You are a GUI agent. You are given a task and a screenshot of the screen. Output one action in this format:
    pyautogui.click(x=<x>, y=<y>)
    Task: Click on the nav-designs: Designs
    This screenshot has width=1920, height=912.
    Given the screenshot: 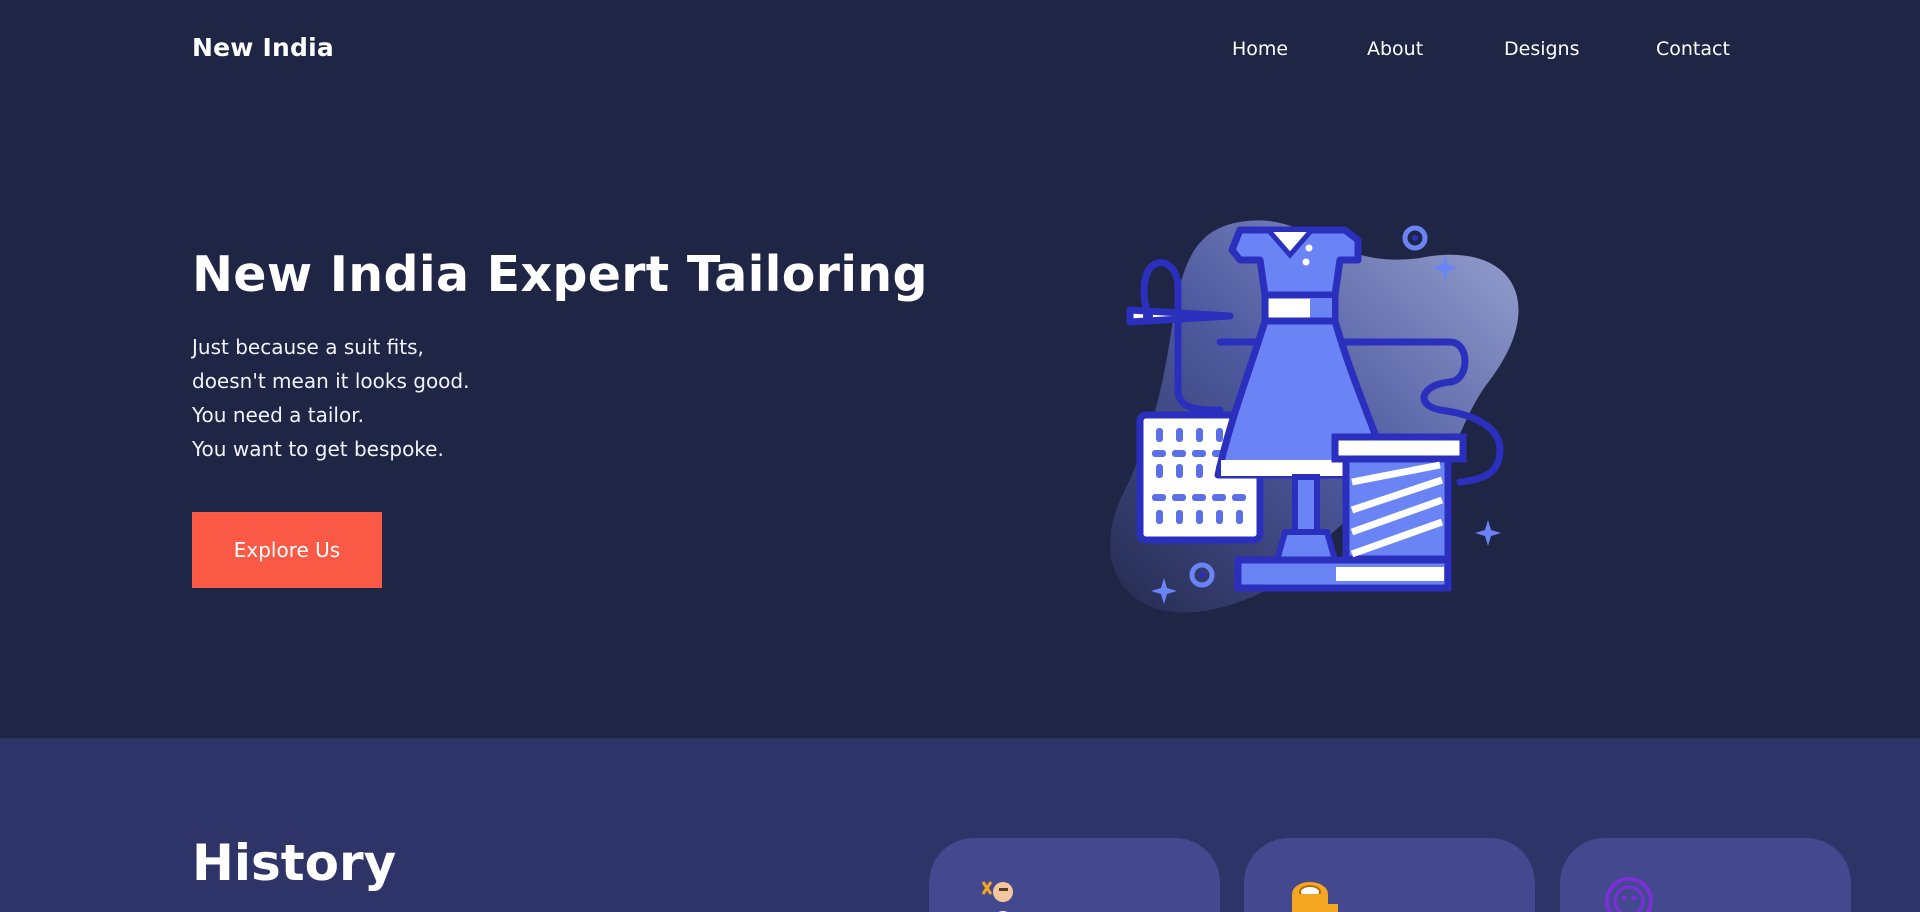 What is the action you would take?
    pyautogui.click(x=1542, y=49)
    